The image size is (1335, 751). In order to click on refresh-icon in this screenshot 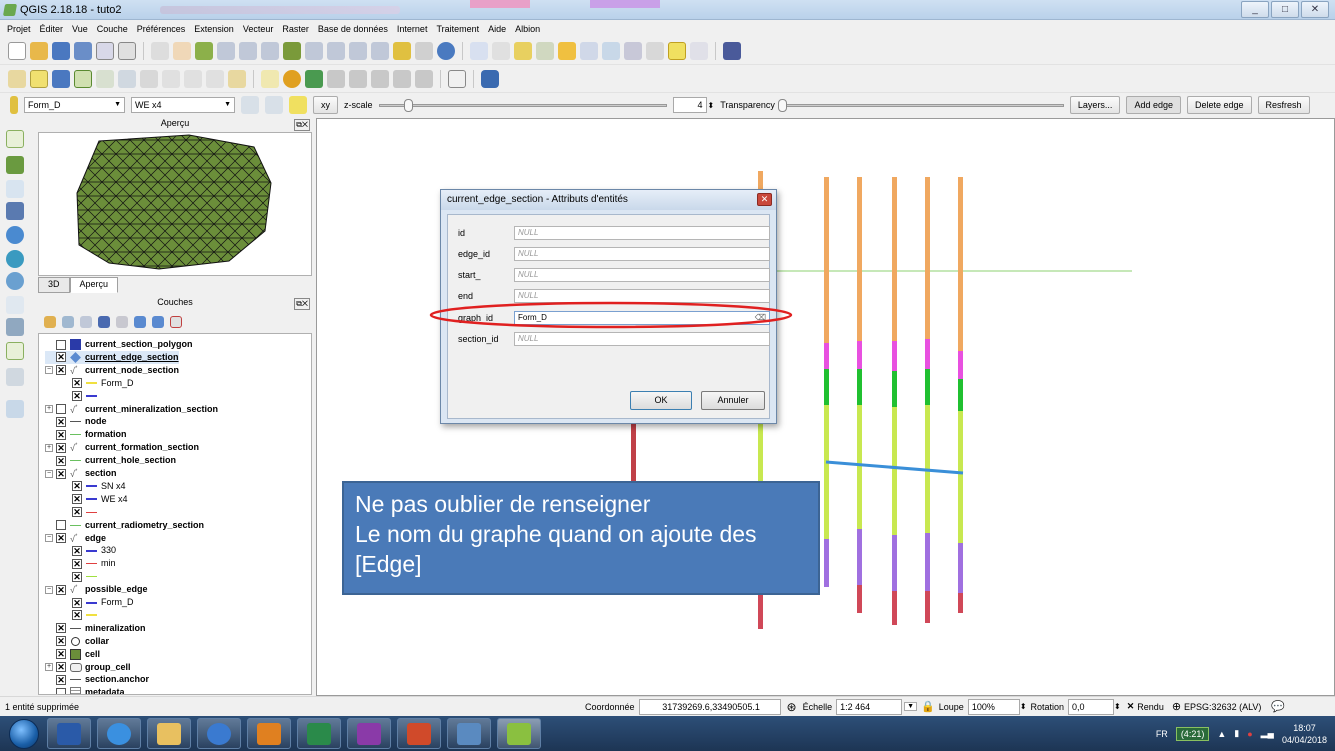, I will do `click(446, 50)`.